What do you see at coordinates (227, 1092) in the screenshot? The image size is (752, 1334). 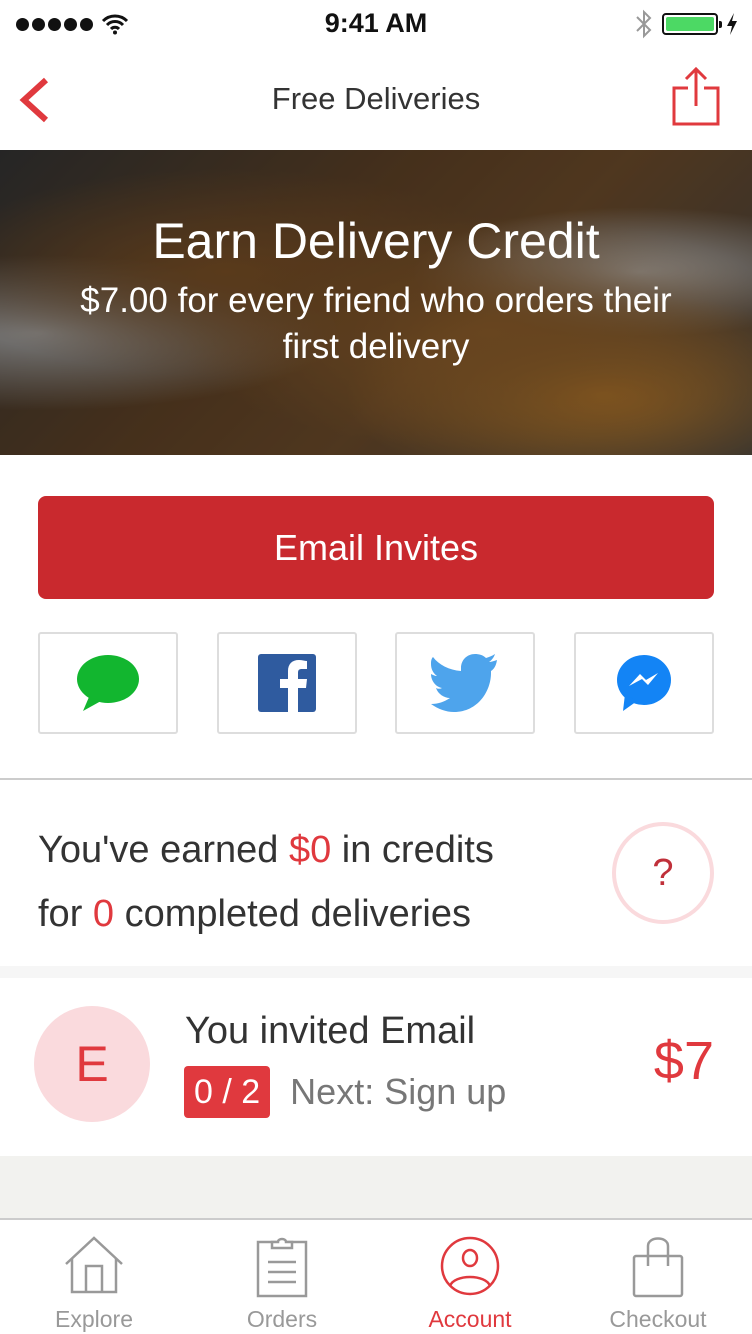 I see `progress-badge: 0 / 2` at bounding box center [227, 1092].